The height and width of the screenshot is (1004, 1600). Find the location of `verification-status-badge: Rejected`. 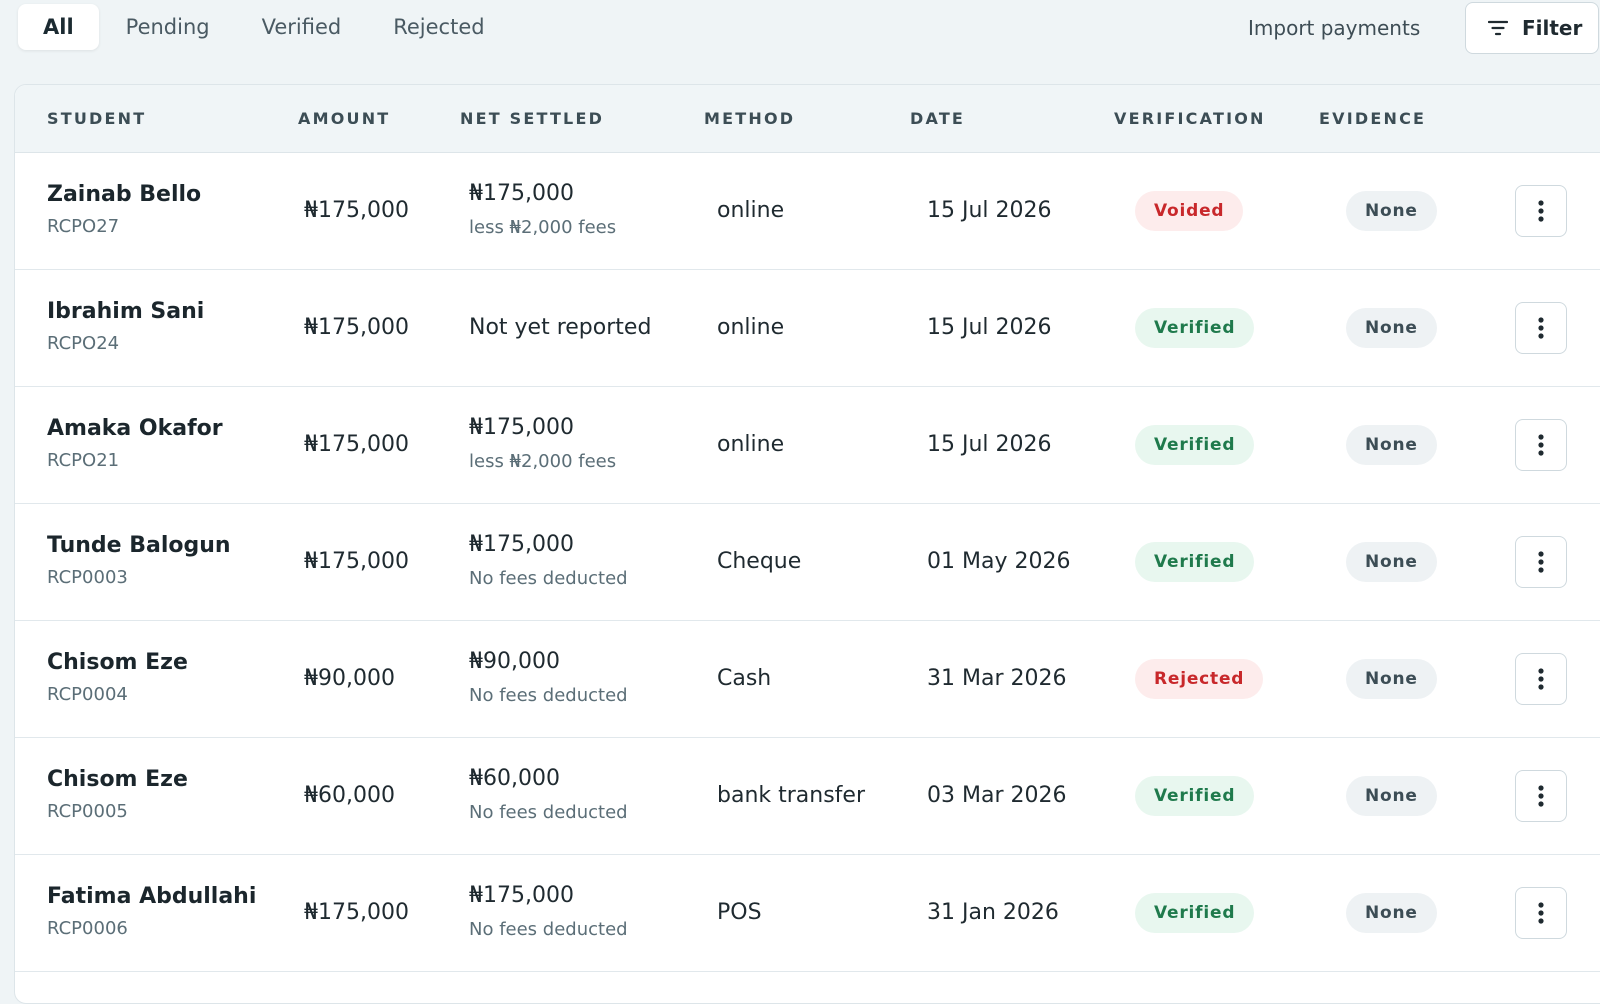

verification-status-badge: Rejected is located at coordinates (1199, 679).